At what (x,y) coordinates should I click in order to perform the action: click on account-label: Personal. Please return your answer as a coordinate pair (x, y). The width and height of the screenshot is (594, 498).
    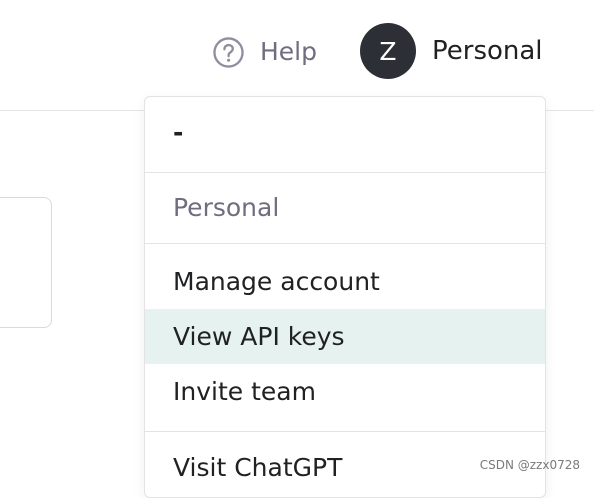
    Looking at the image, I should click on (487, 51).